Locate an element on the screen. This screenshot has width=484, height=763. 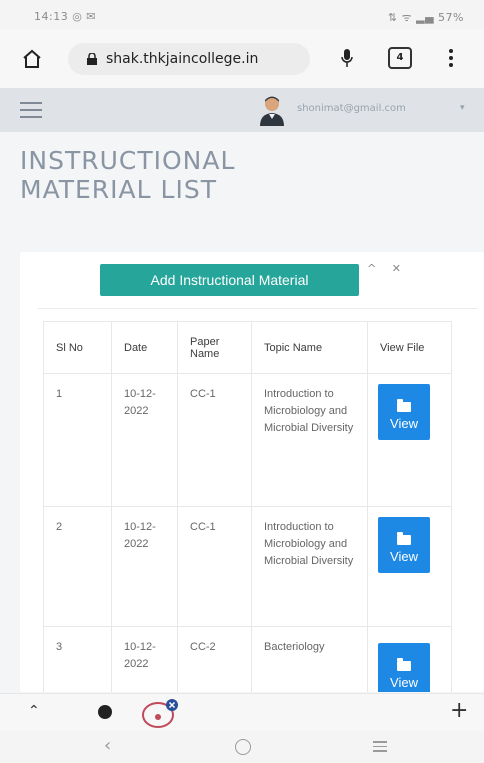
add-instructional-material-button: Add Instructional Material is located at coordinates (229, 280).